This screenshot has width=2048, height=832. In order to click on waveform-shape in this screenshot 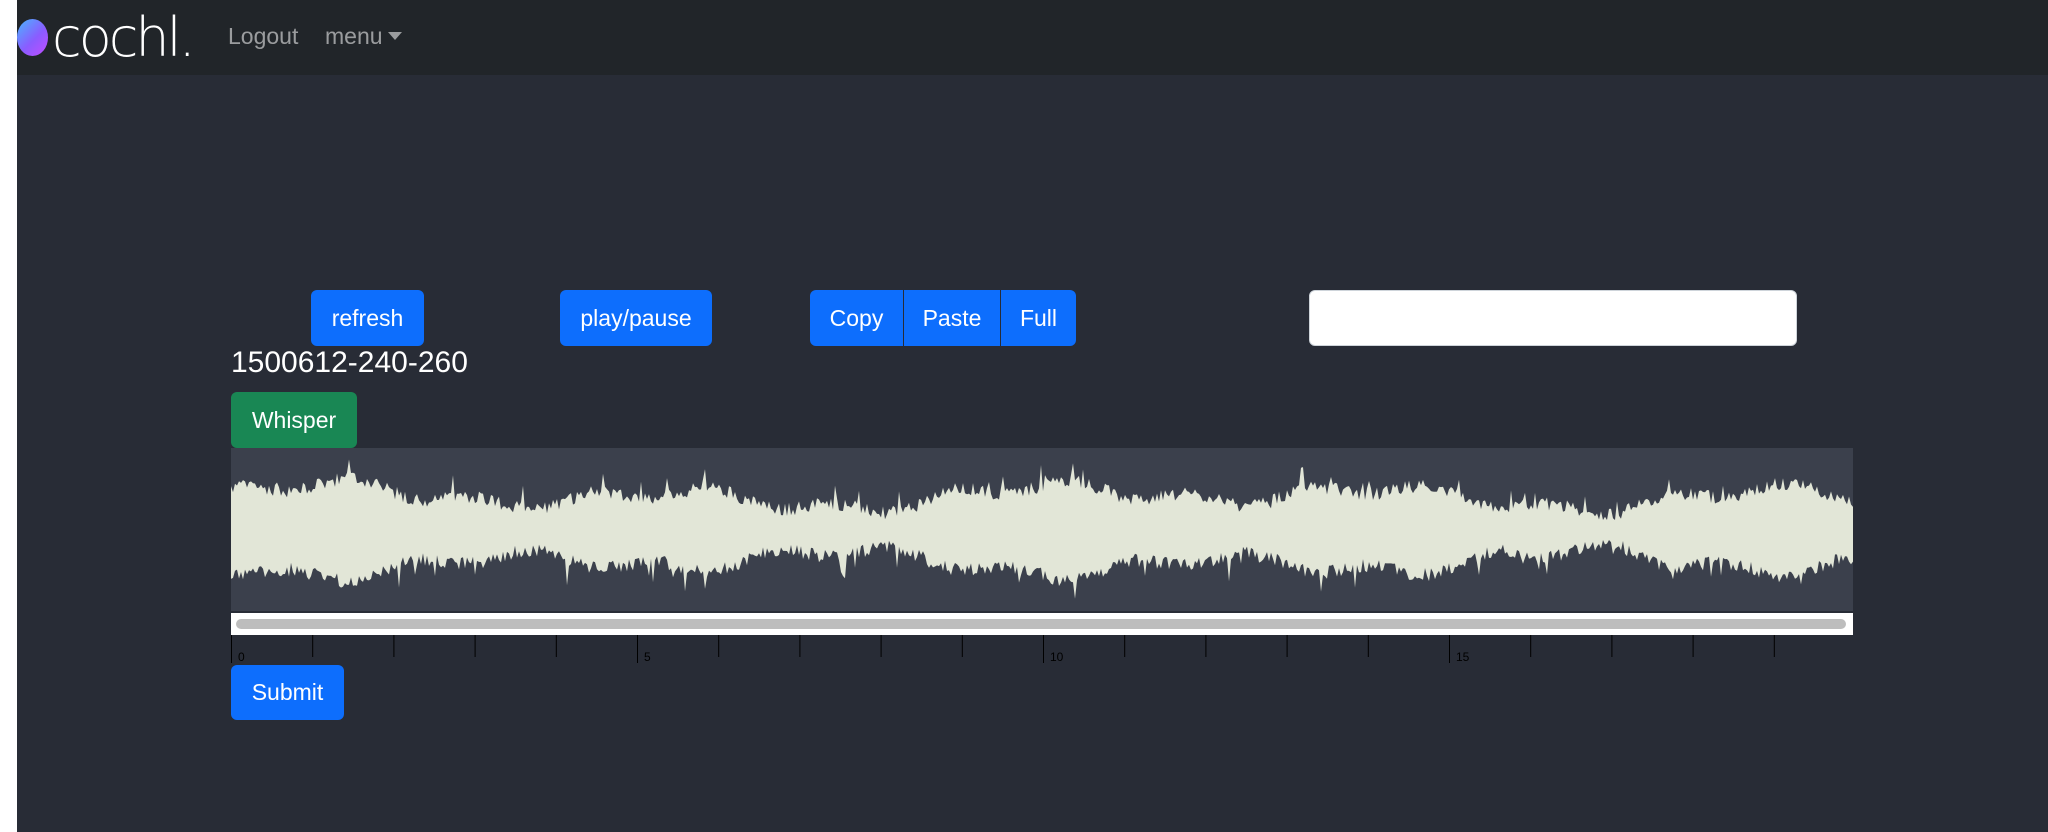, I will do `click(1042, 529)`.